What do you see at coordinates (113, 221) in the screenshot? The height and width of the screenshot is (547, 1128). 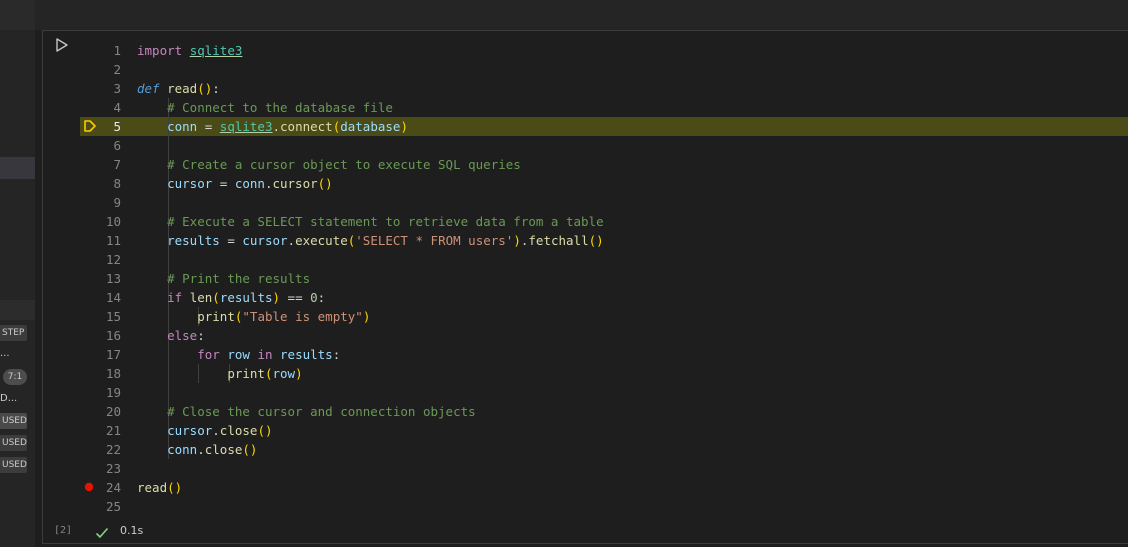 I see `line-number: 10` at bounding box center [113, 221].